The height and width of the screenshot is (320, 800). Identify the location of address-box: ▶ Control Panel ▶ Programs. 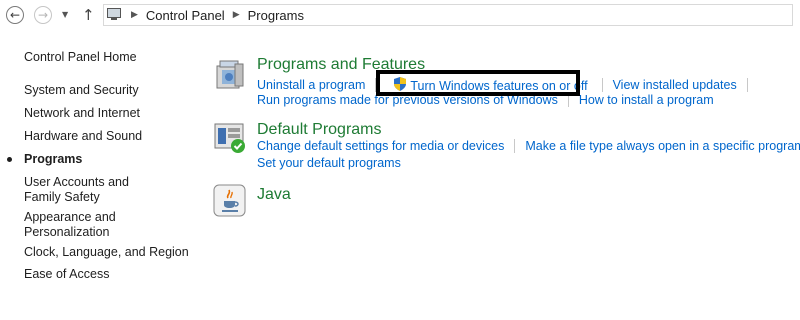
(448, 15).